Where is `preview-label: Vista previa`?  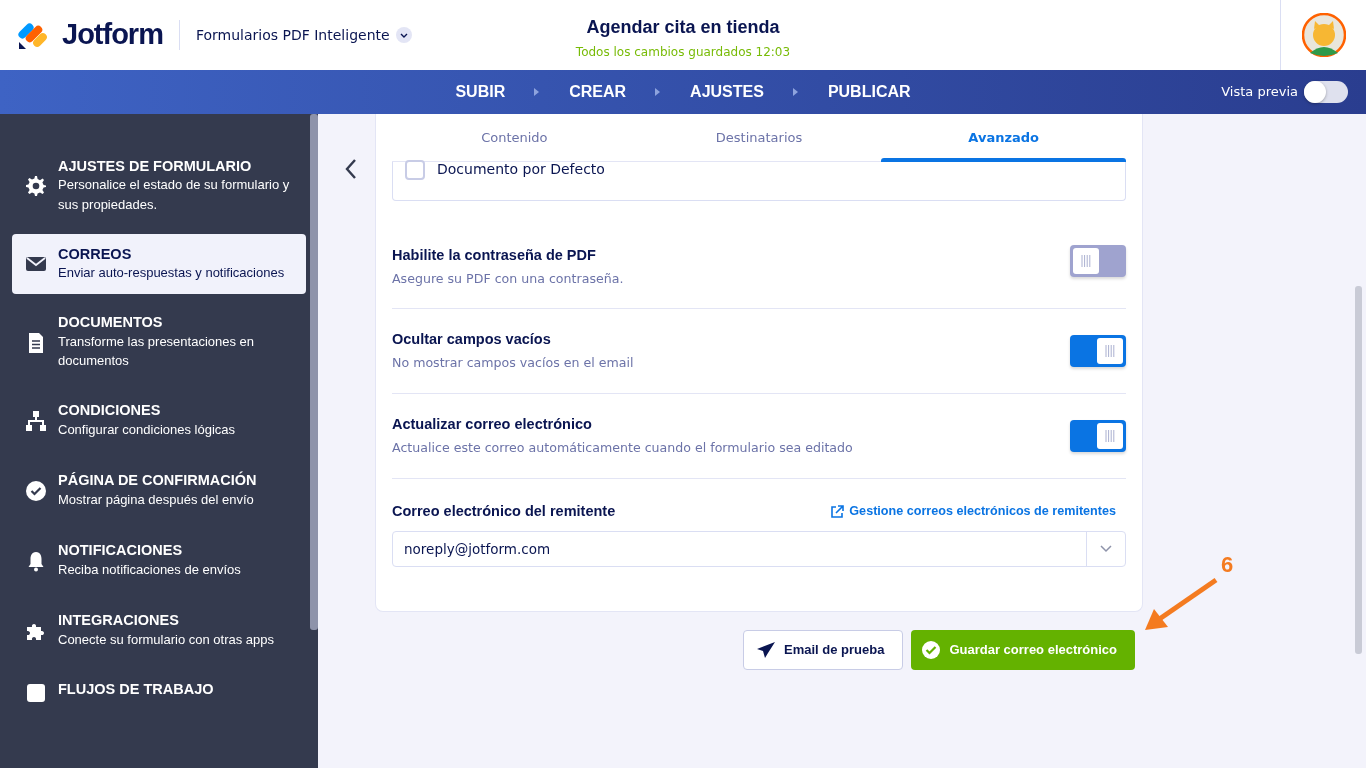 preview-label: Vista previa is located at coordinates (1259, 92).